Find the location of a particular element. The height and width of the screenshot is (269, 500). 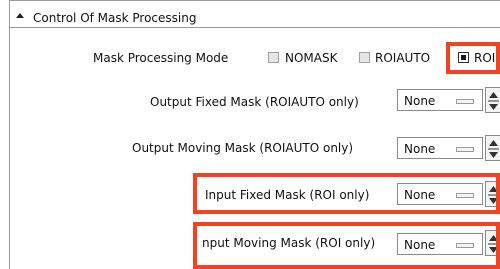

highlight-input-moving-mask is located at coordinates (346, 245).